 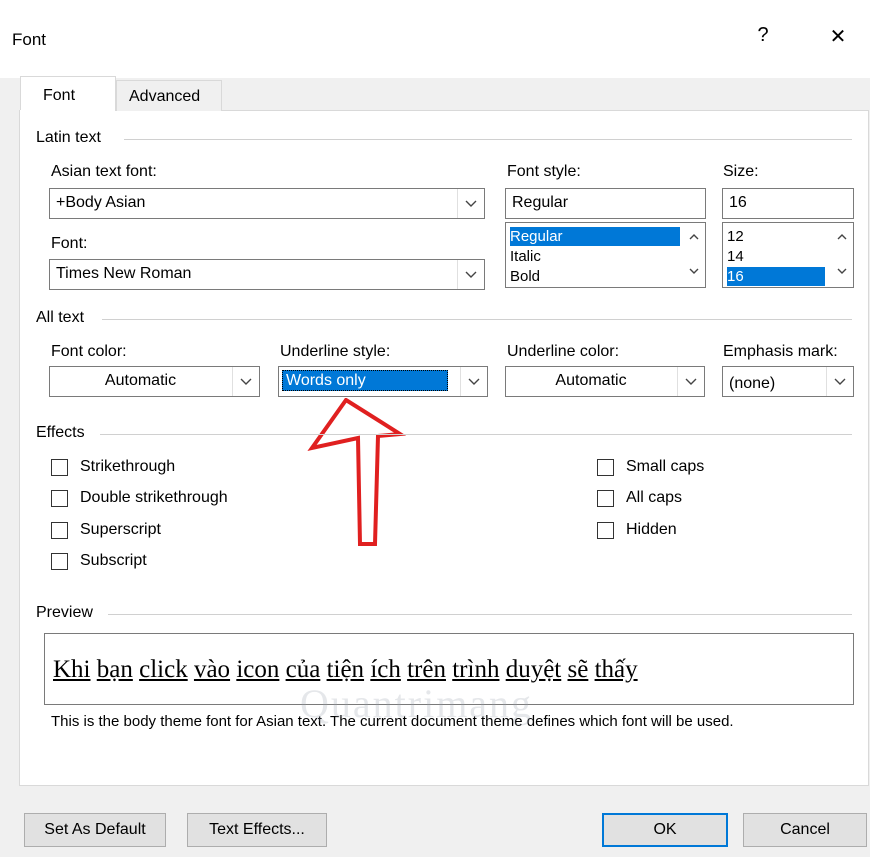 I want to click on small-caps-checkbox, so click(x=605, y=467).